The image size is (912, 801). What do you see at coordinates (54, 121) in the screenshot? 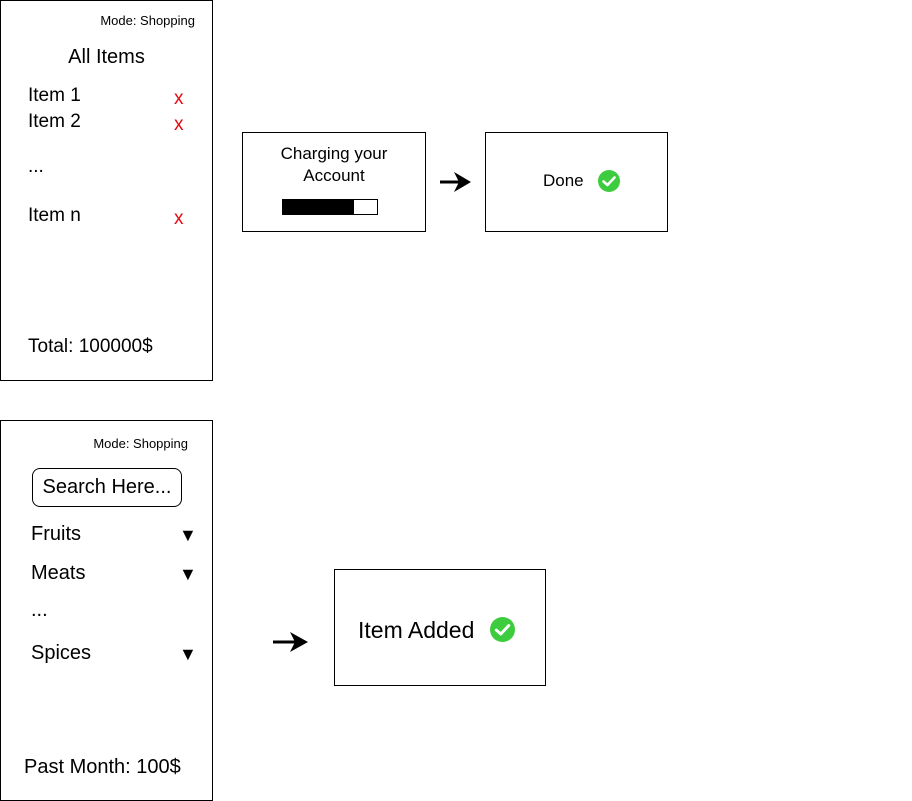
I see `cart-item-label: Item 2` at bounding box center [54, 121].